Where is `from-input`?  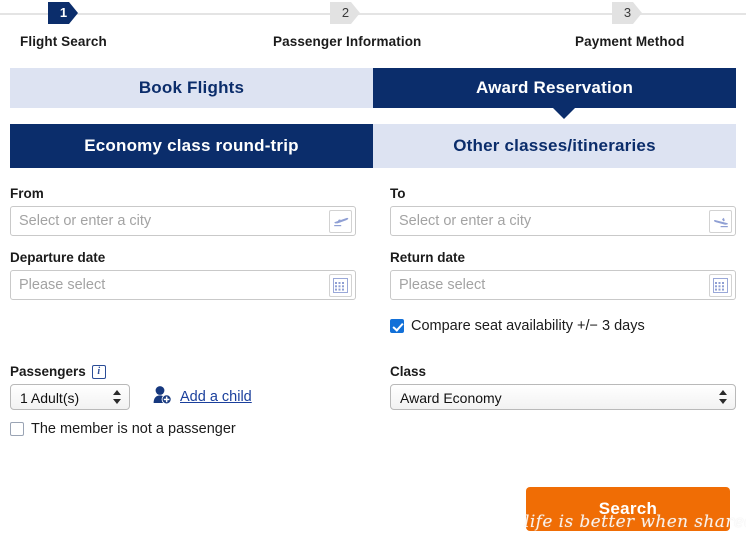 from-input is located at coordinates (183, 221).